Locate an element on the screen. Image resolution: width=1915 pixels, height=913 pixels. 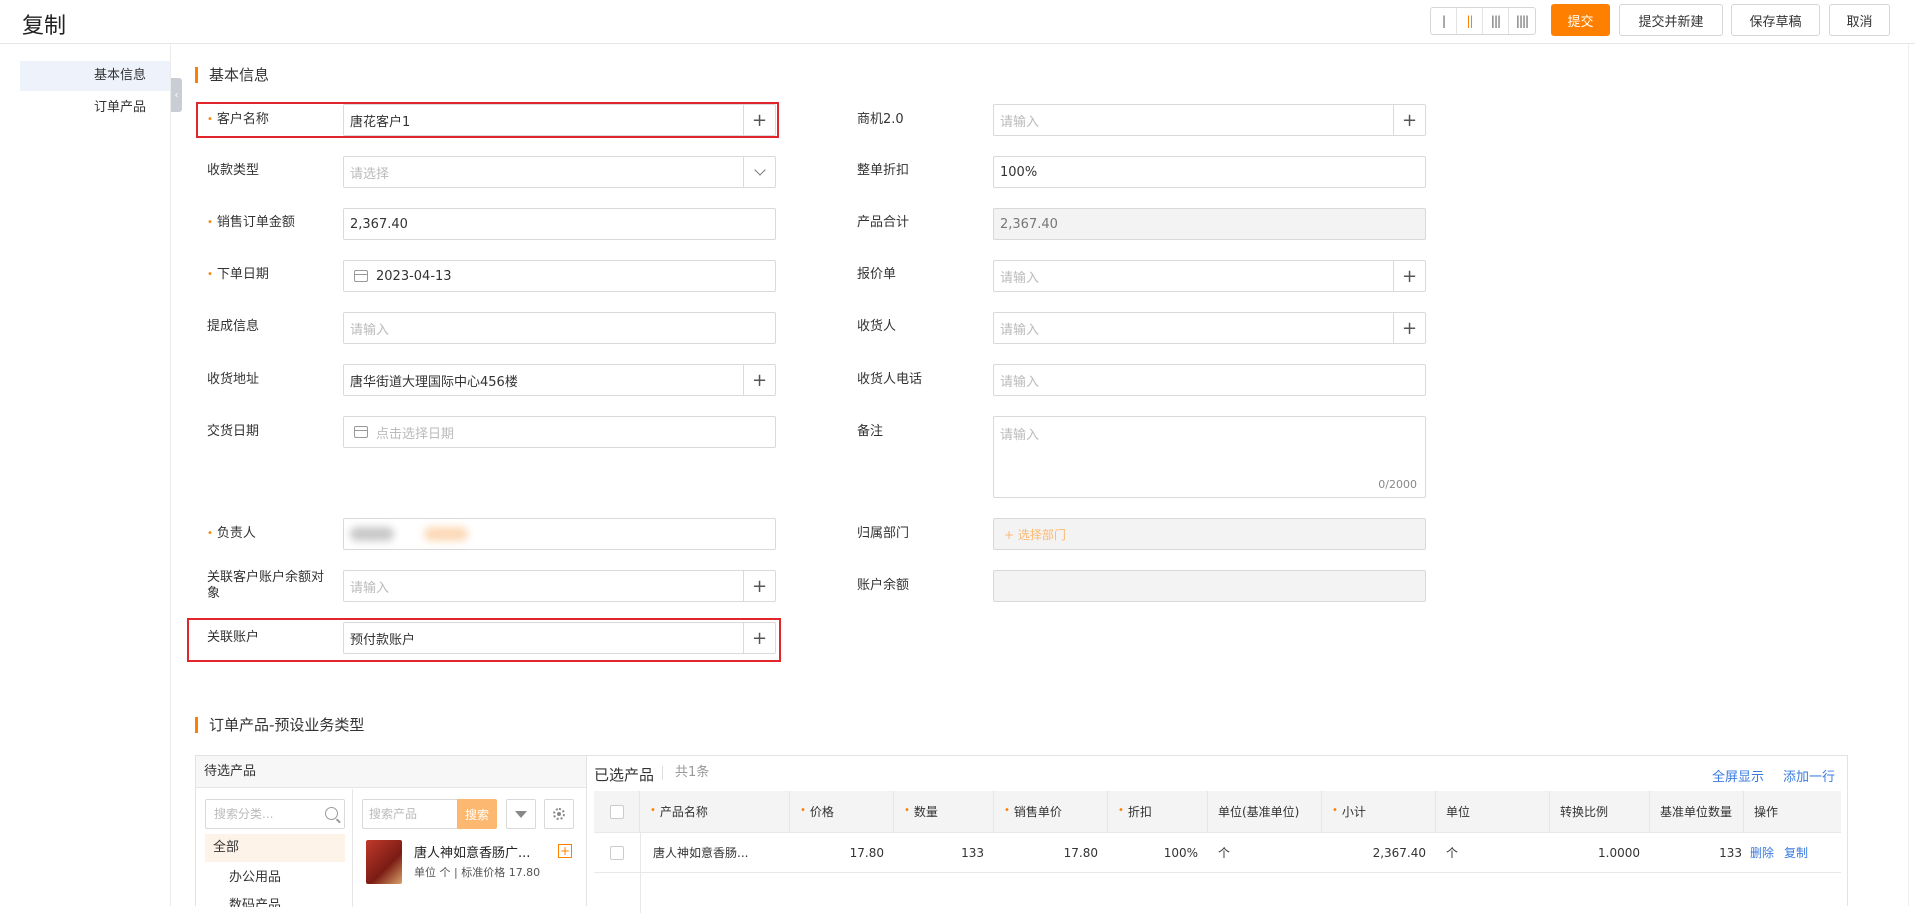
submit-and-new-button: 提交并新建 is located at coordinates (1671, 20).